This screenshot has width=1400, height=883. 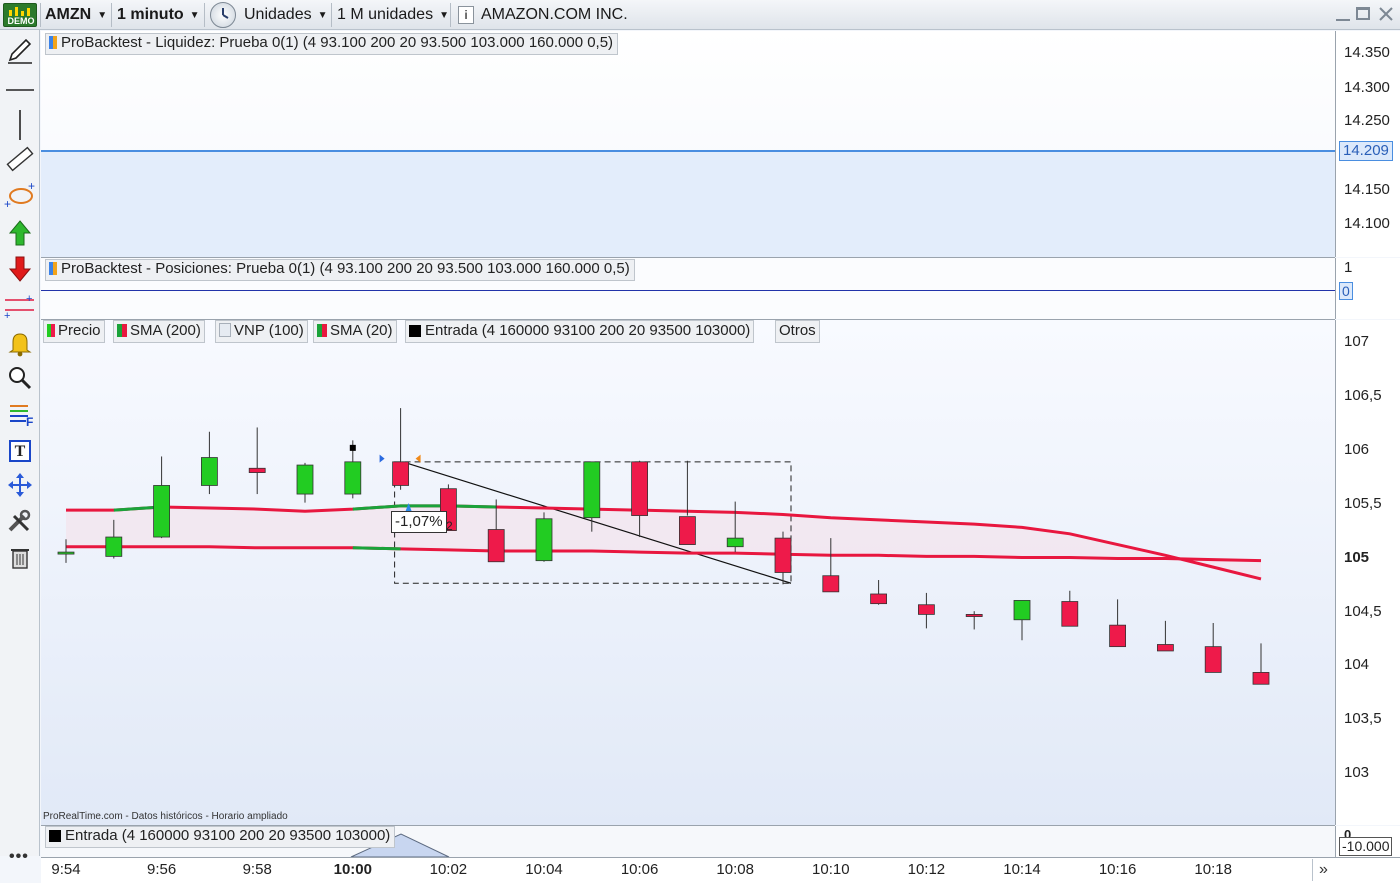 What do you see at coordinates (1367, 52) in the screenshot?
I see `scale-tick: 14.350` at bounding box center [1367, 52].